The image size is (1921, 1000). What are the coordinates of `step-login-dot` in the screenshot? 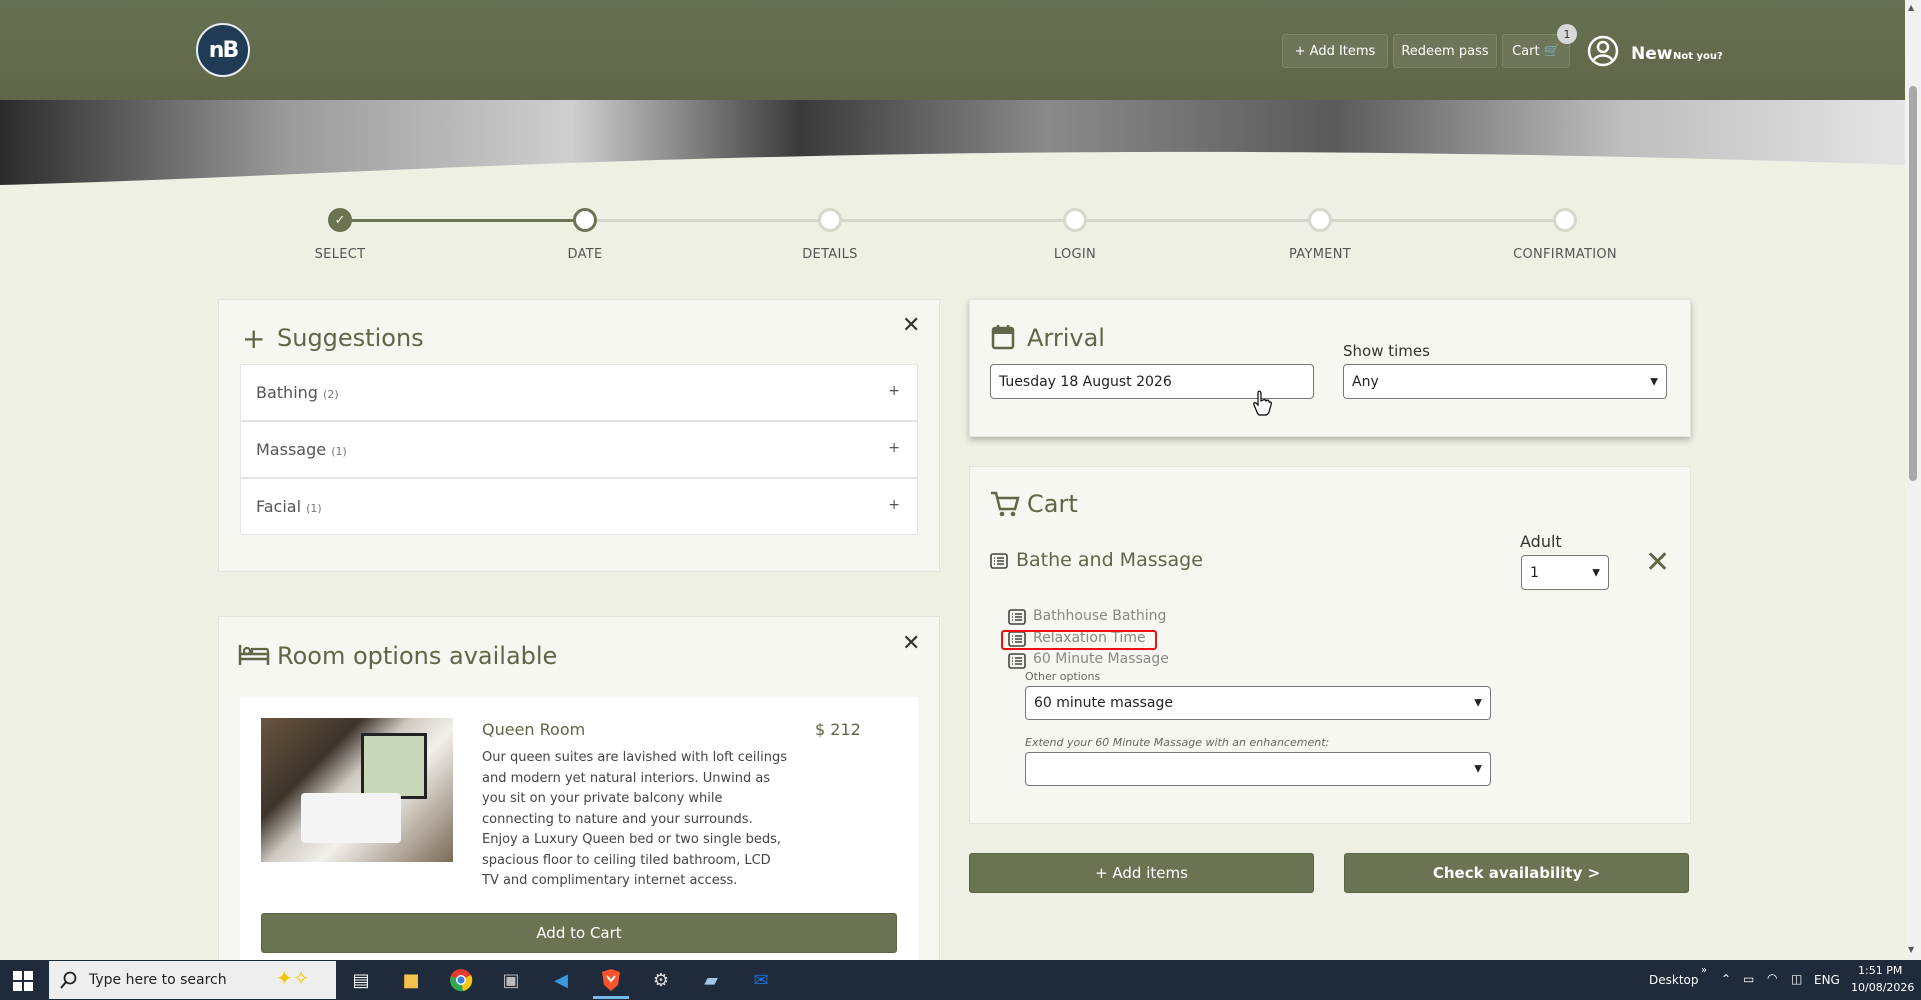 It's located at (1075, 220).